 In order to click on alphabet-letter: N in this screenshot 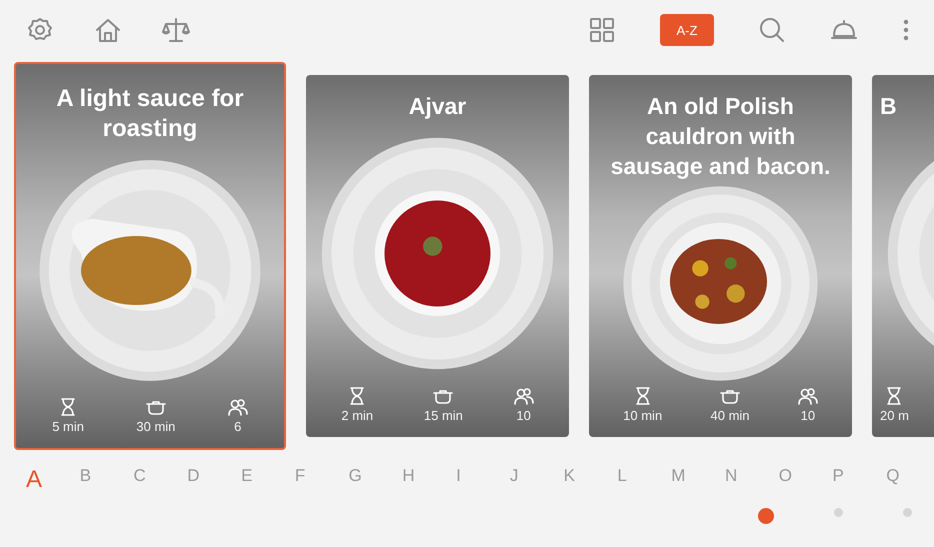, I will do `click(745, 480)`.